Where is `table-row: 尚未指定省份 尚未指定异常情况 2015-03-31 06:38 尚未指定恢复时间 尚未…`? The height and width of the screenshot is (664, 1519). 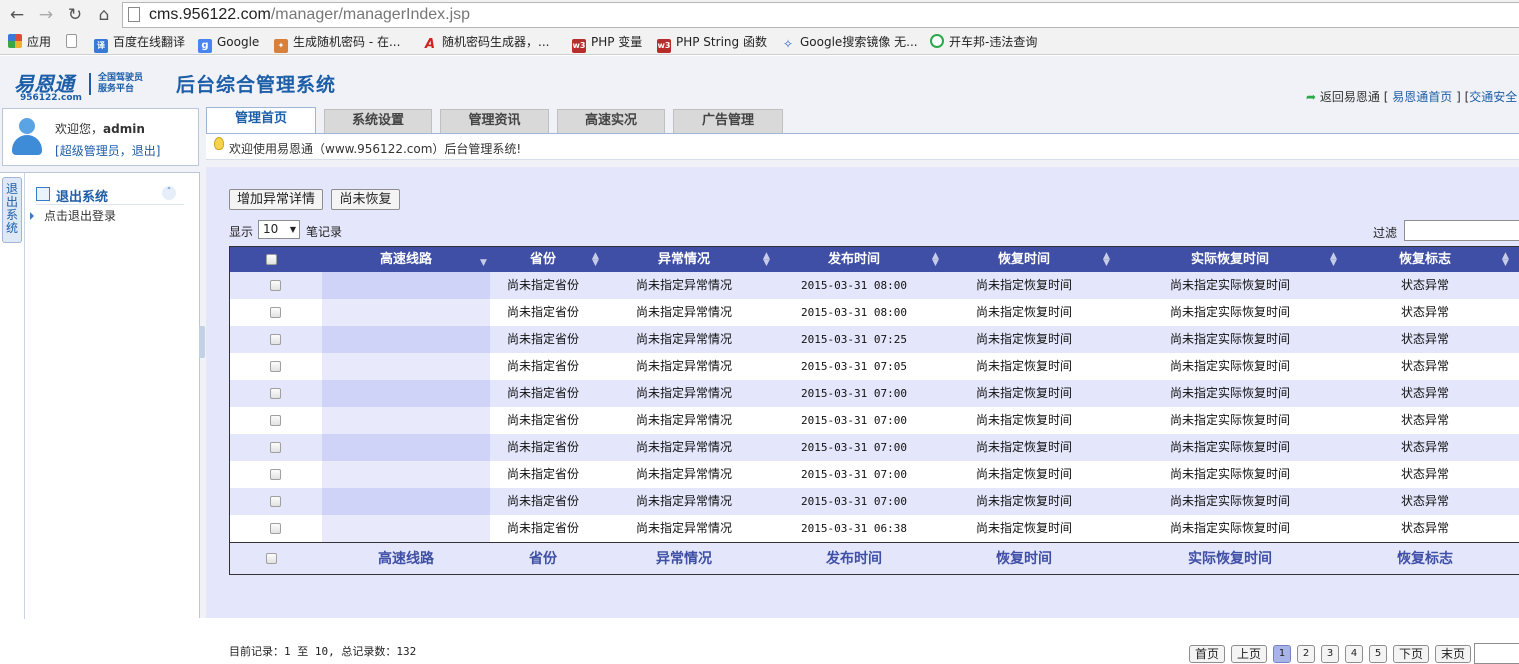
table-row: 尚未指定省份 尚未指定异常情况 2015-03-31 06:38 尚未指定恢复时间 尚未… is located at coordinates (874, 528).